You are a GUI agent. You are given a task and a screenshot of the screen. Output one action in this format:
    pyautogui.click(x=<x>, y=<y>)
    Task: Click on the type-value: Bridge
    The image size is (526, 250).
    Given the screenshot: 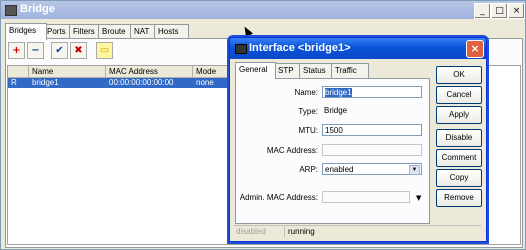 What is the action you would take?
    pyautogui.click(x=336, y=110)
    